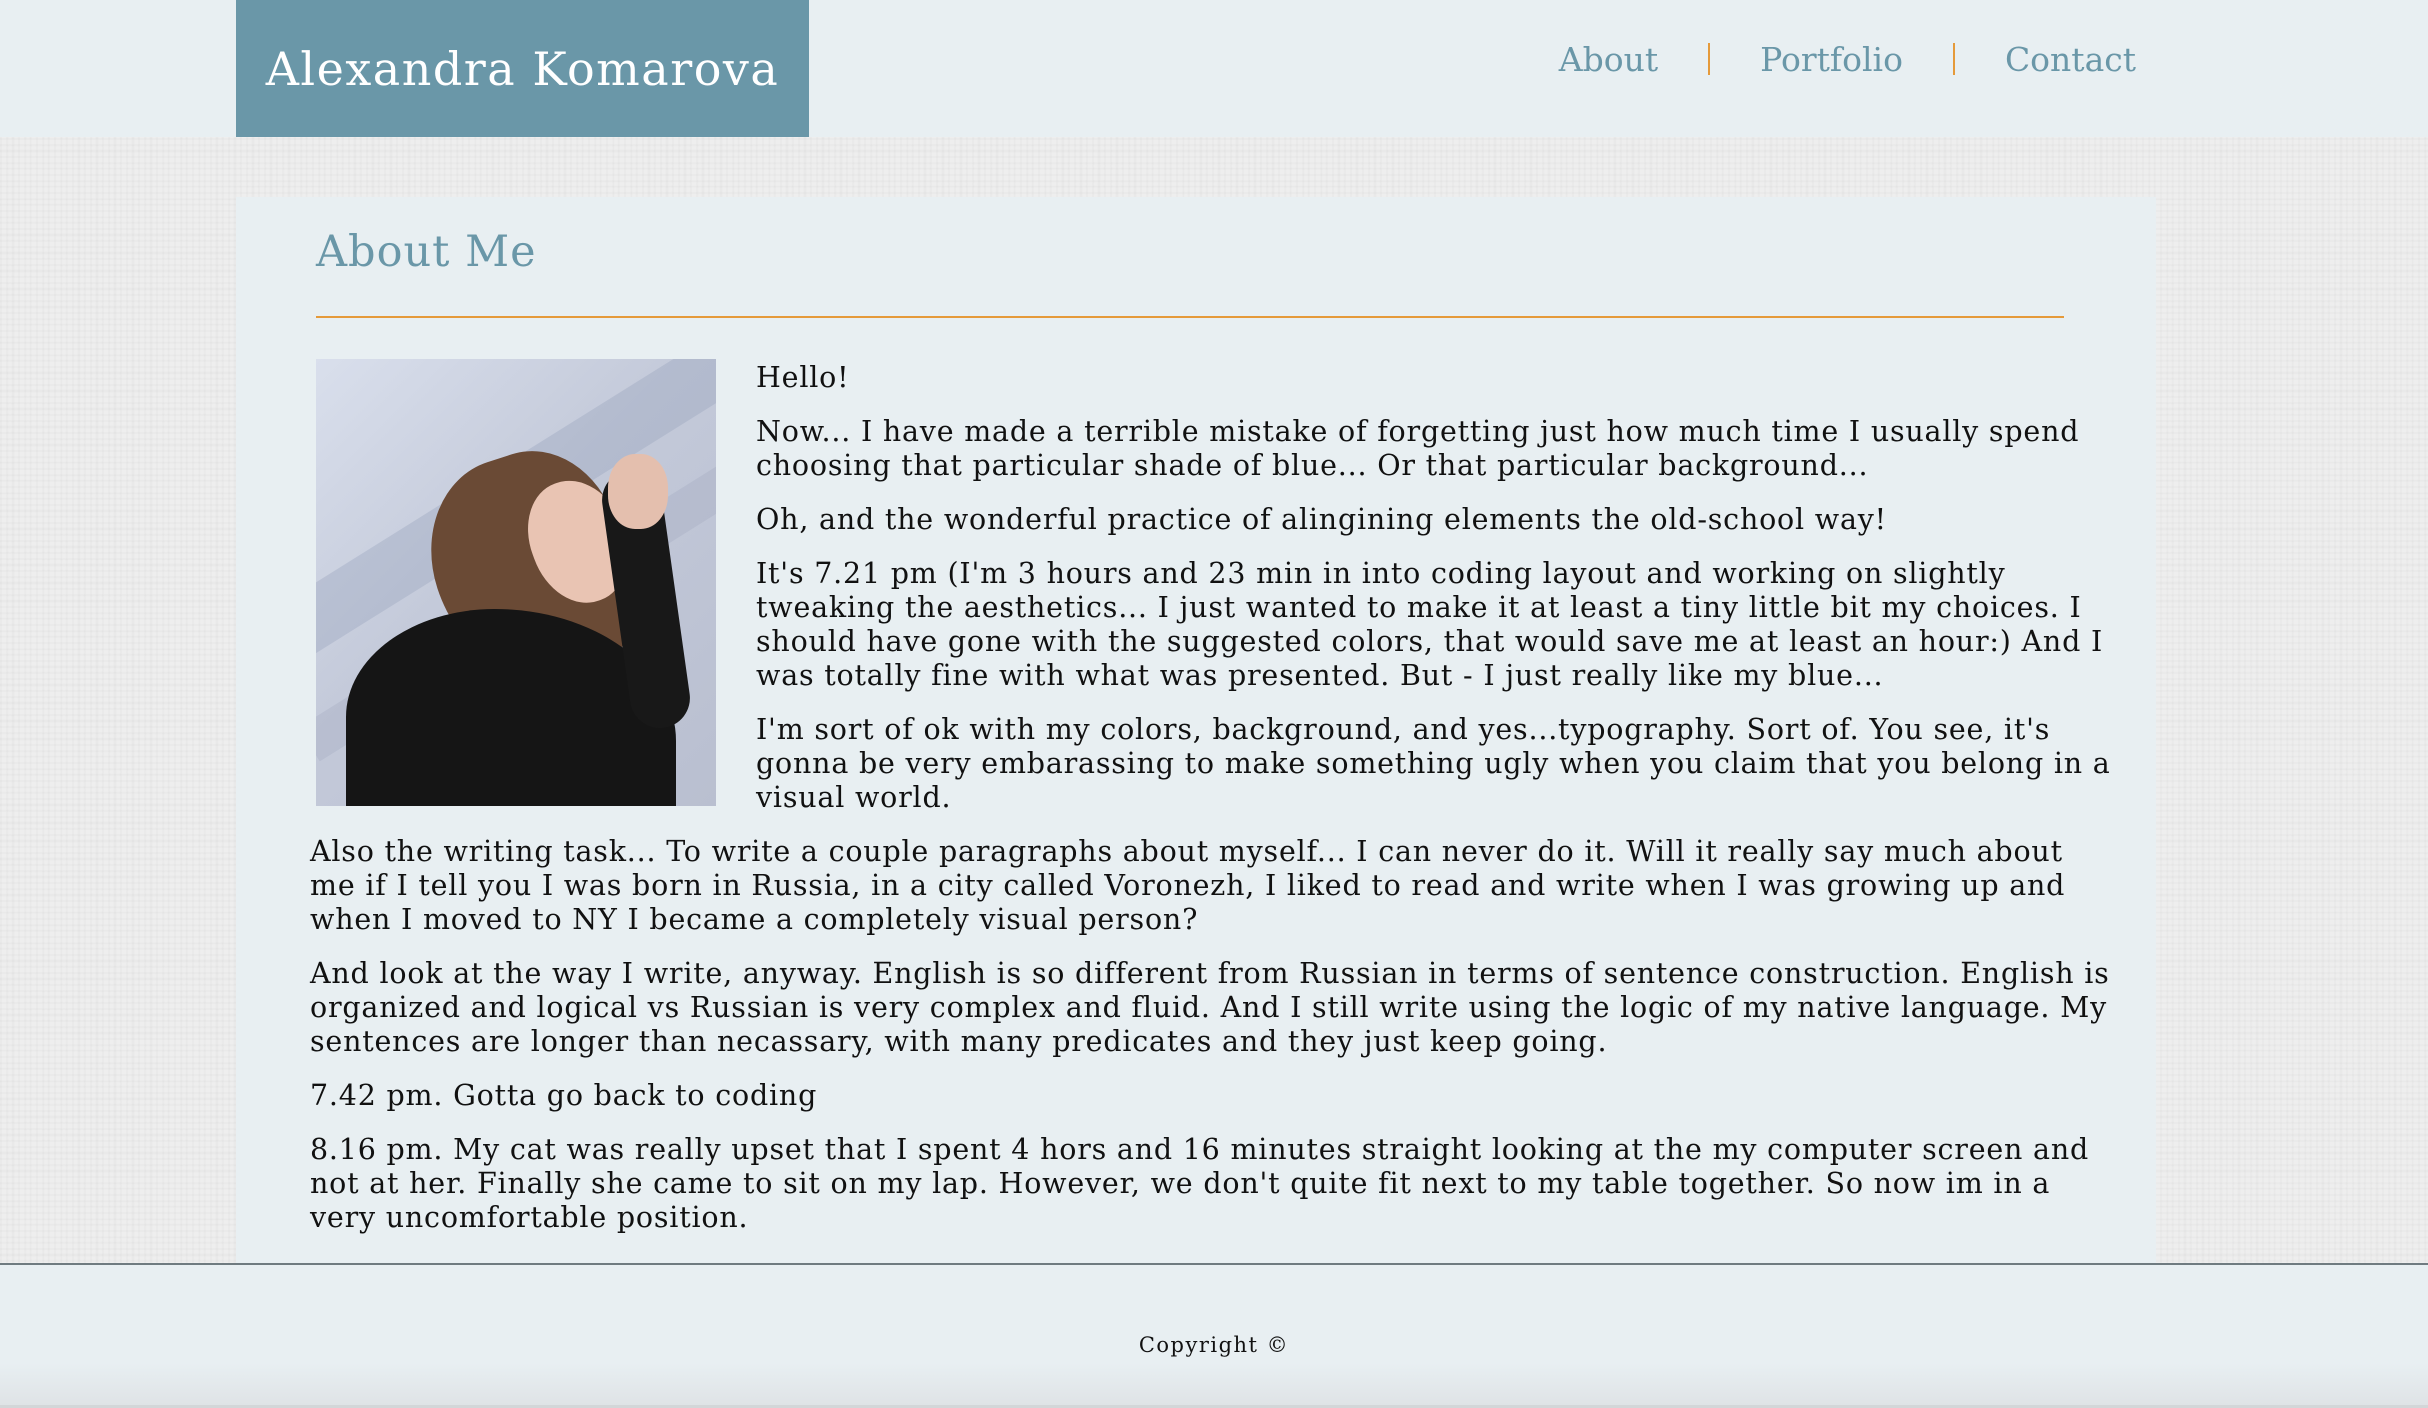  I want to click on main-nav: About Portfolio Contact, so click(1822, 59).